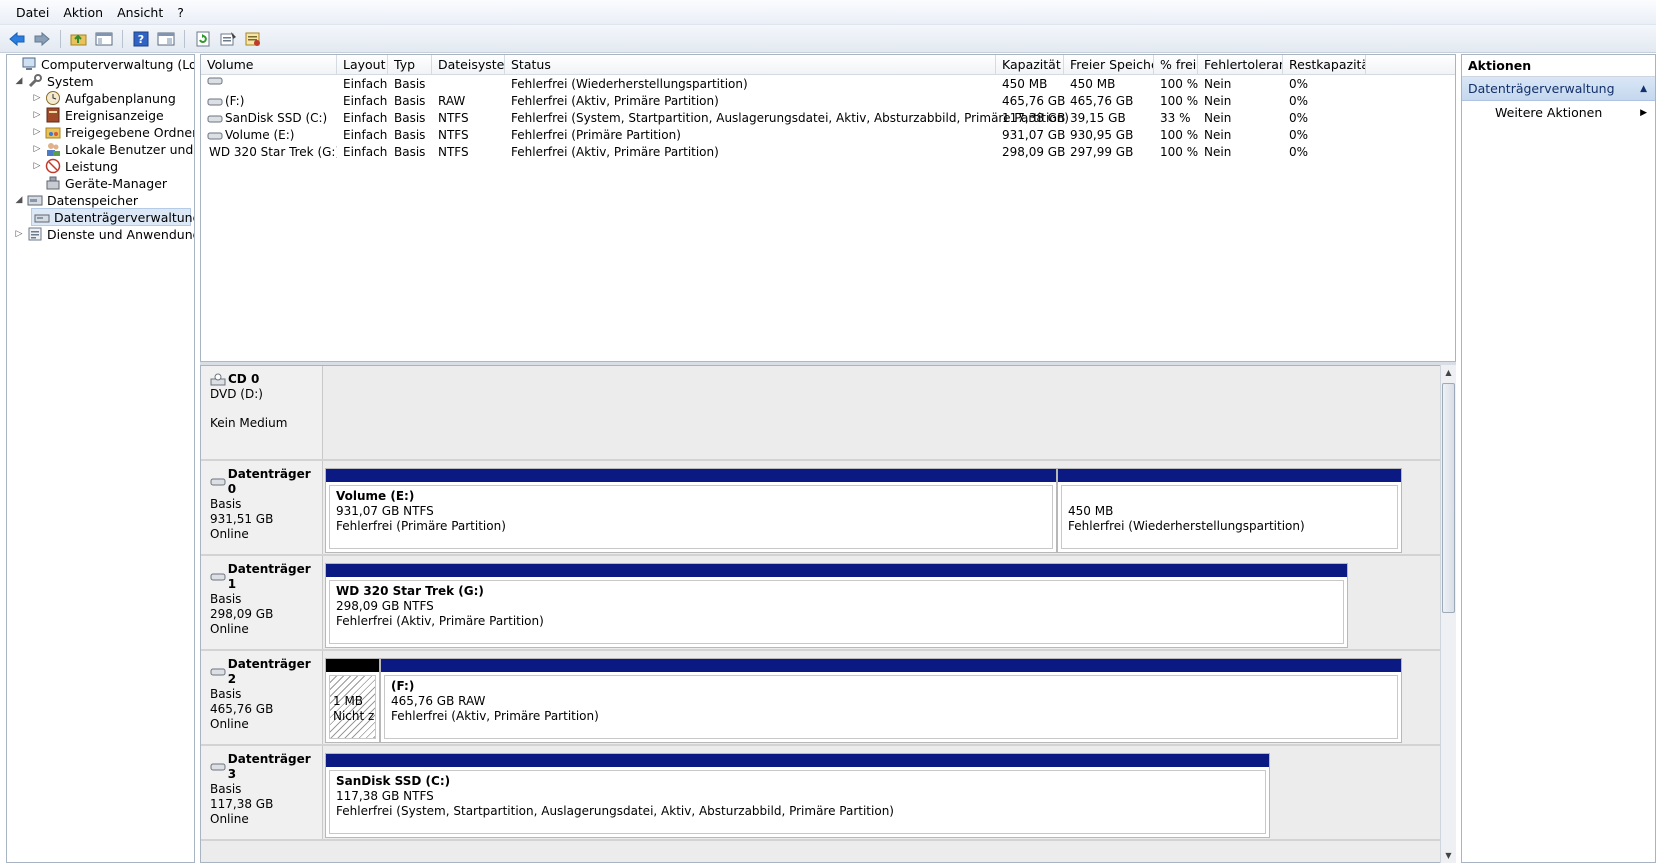 The width and height of the screenshot is (1656, 863). What do you see at coordinates (218, 379) in the screenshot?
I see `cd-drive-icon` at bounding box center [218, 379].